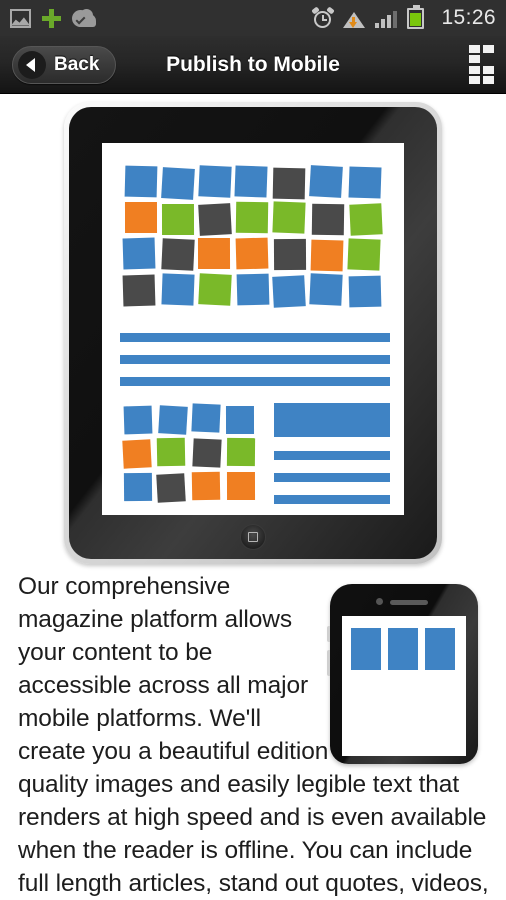  What do you see at coordinates (386, 18) in the screenshot?
I see `signal-bars-icon` at bounding box center [386, 18].